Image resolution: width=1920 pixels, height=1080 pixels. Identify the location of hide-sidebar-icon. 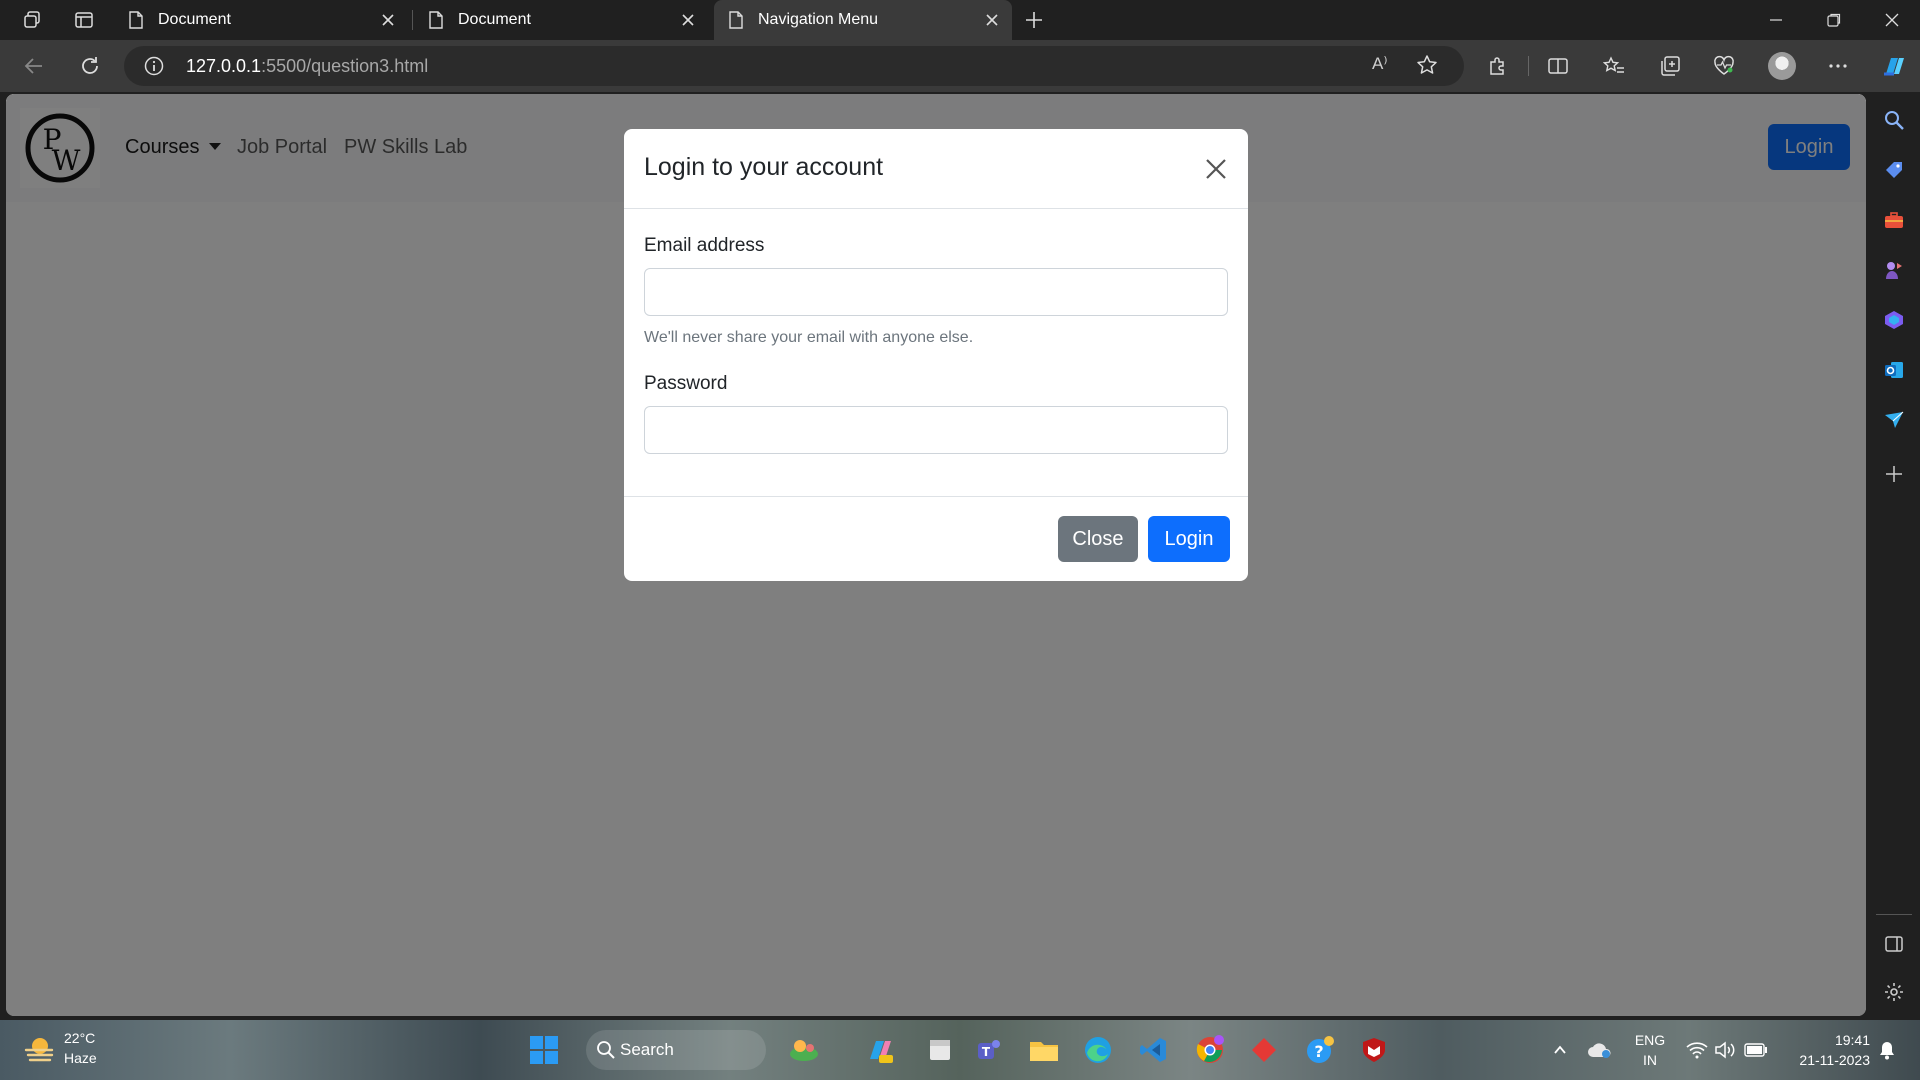
(1894, 944).